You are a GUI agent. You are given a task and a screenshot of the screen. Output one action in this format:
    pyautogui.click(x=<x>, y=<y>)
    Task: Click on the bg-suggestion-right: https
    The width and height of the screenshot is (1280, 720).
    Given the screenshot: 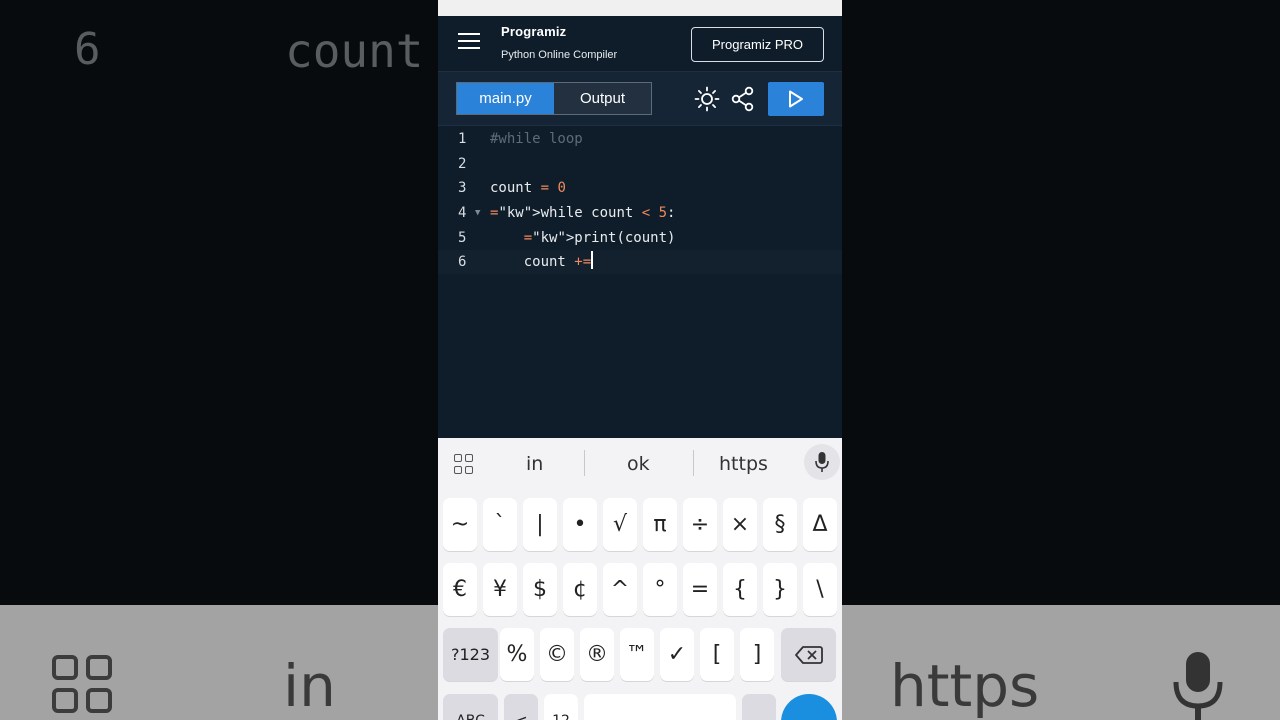 What is the action you would take?
    pyautogui.click(x=965, y=686)
    